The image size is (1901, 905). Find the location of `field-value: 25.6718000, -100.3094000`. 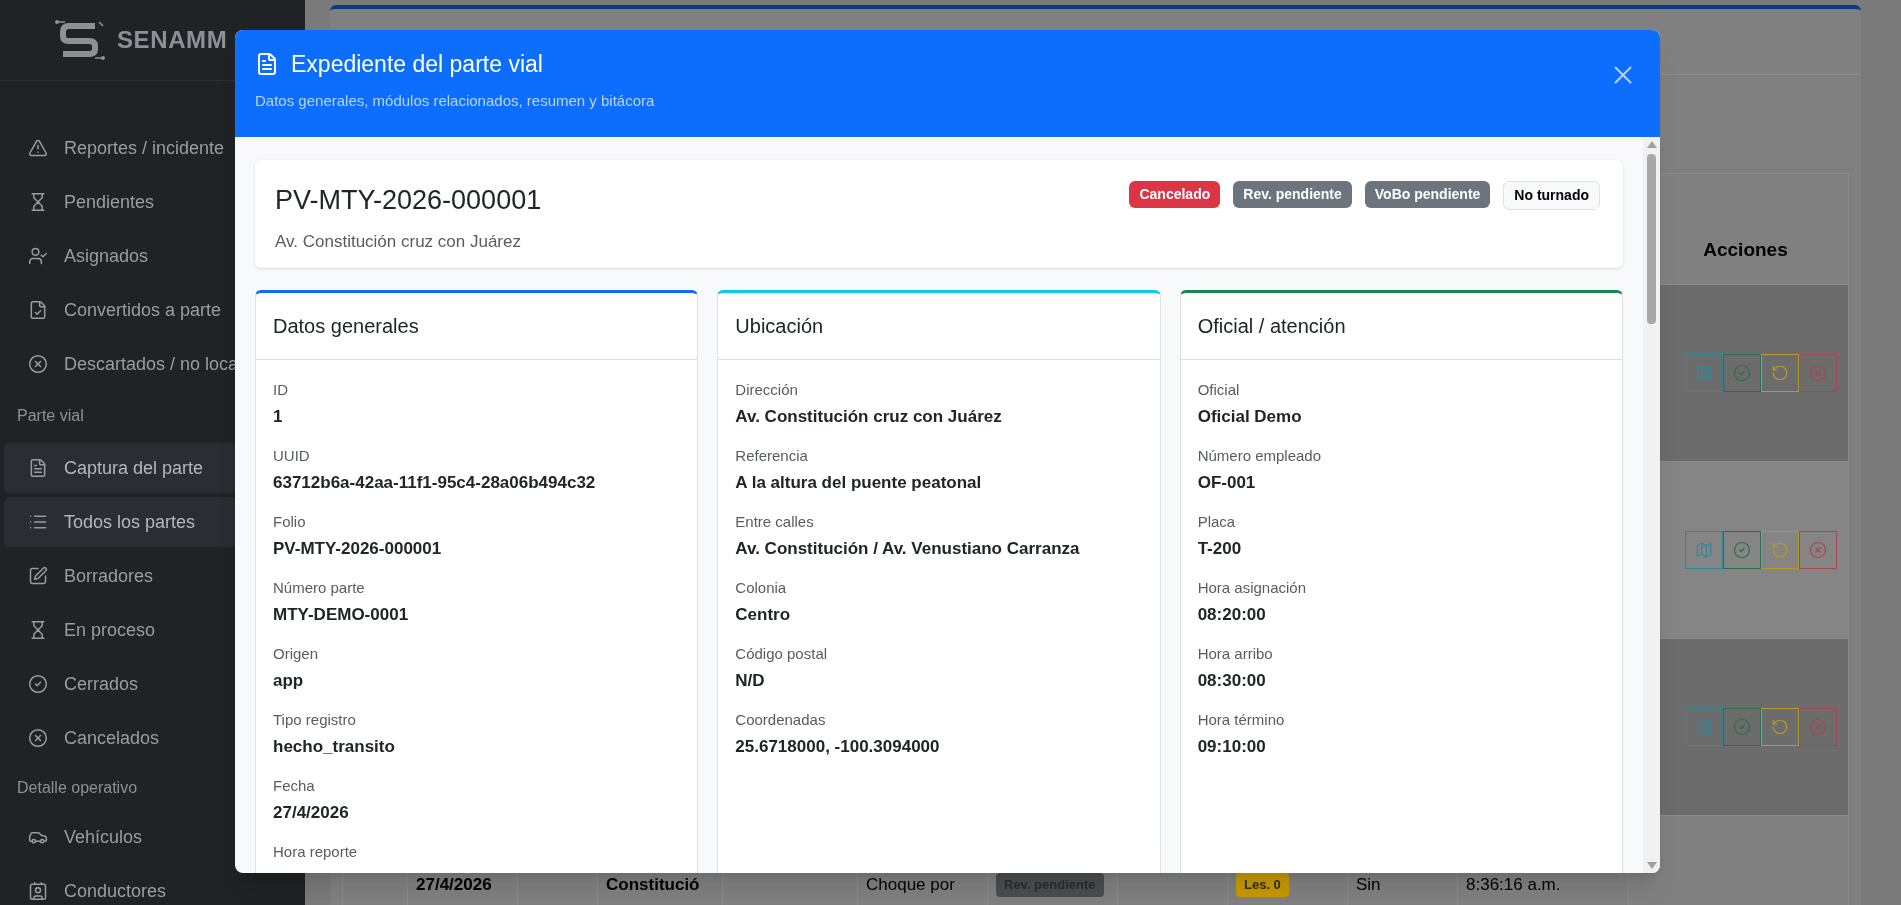

field-value: 25.6718000, -100.3094000 is located at coordinates (838, 747).